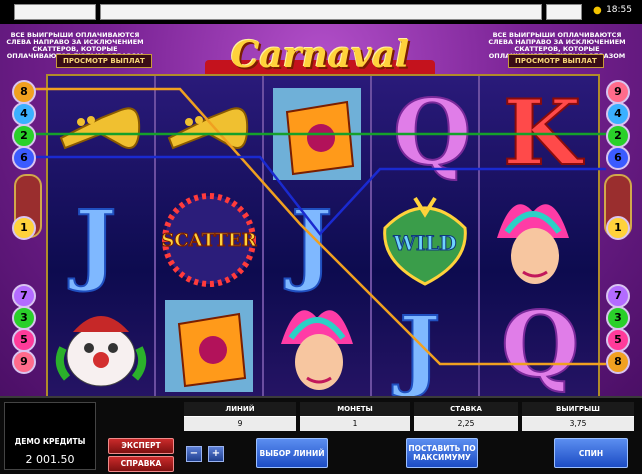  What do you see at coordinates (240, 409) in the screenshot?
I see `lines-label: ЛИНИЙ` at bounding box center [240, 409].